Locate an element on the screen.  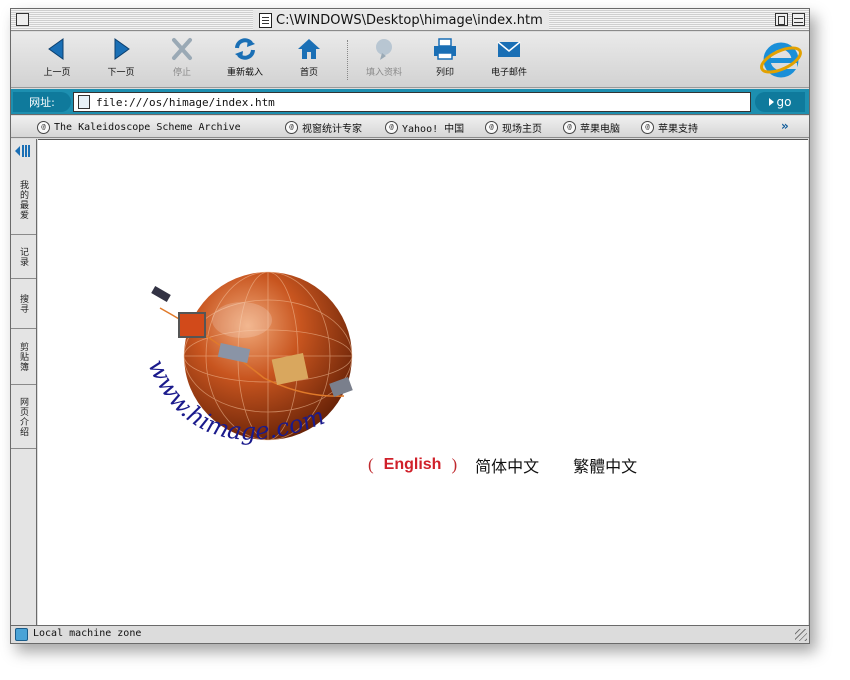
page-file-icon is located at coordinates (84, 102).